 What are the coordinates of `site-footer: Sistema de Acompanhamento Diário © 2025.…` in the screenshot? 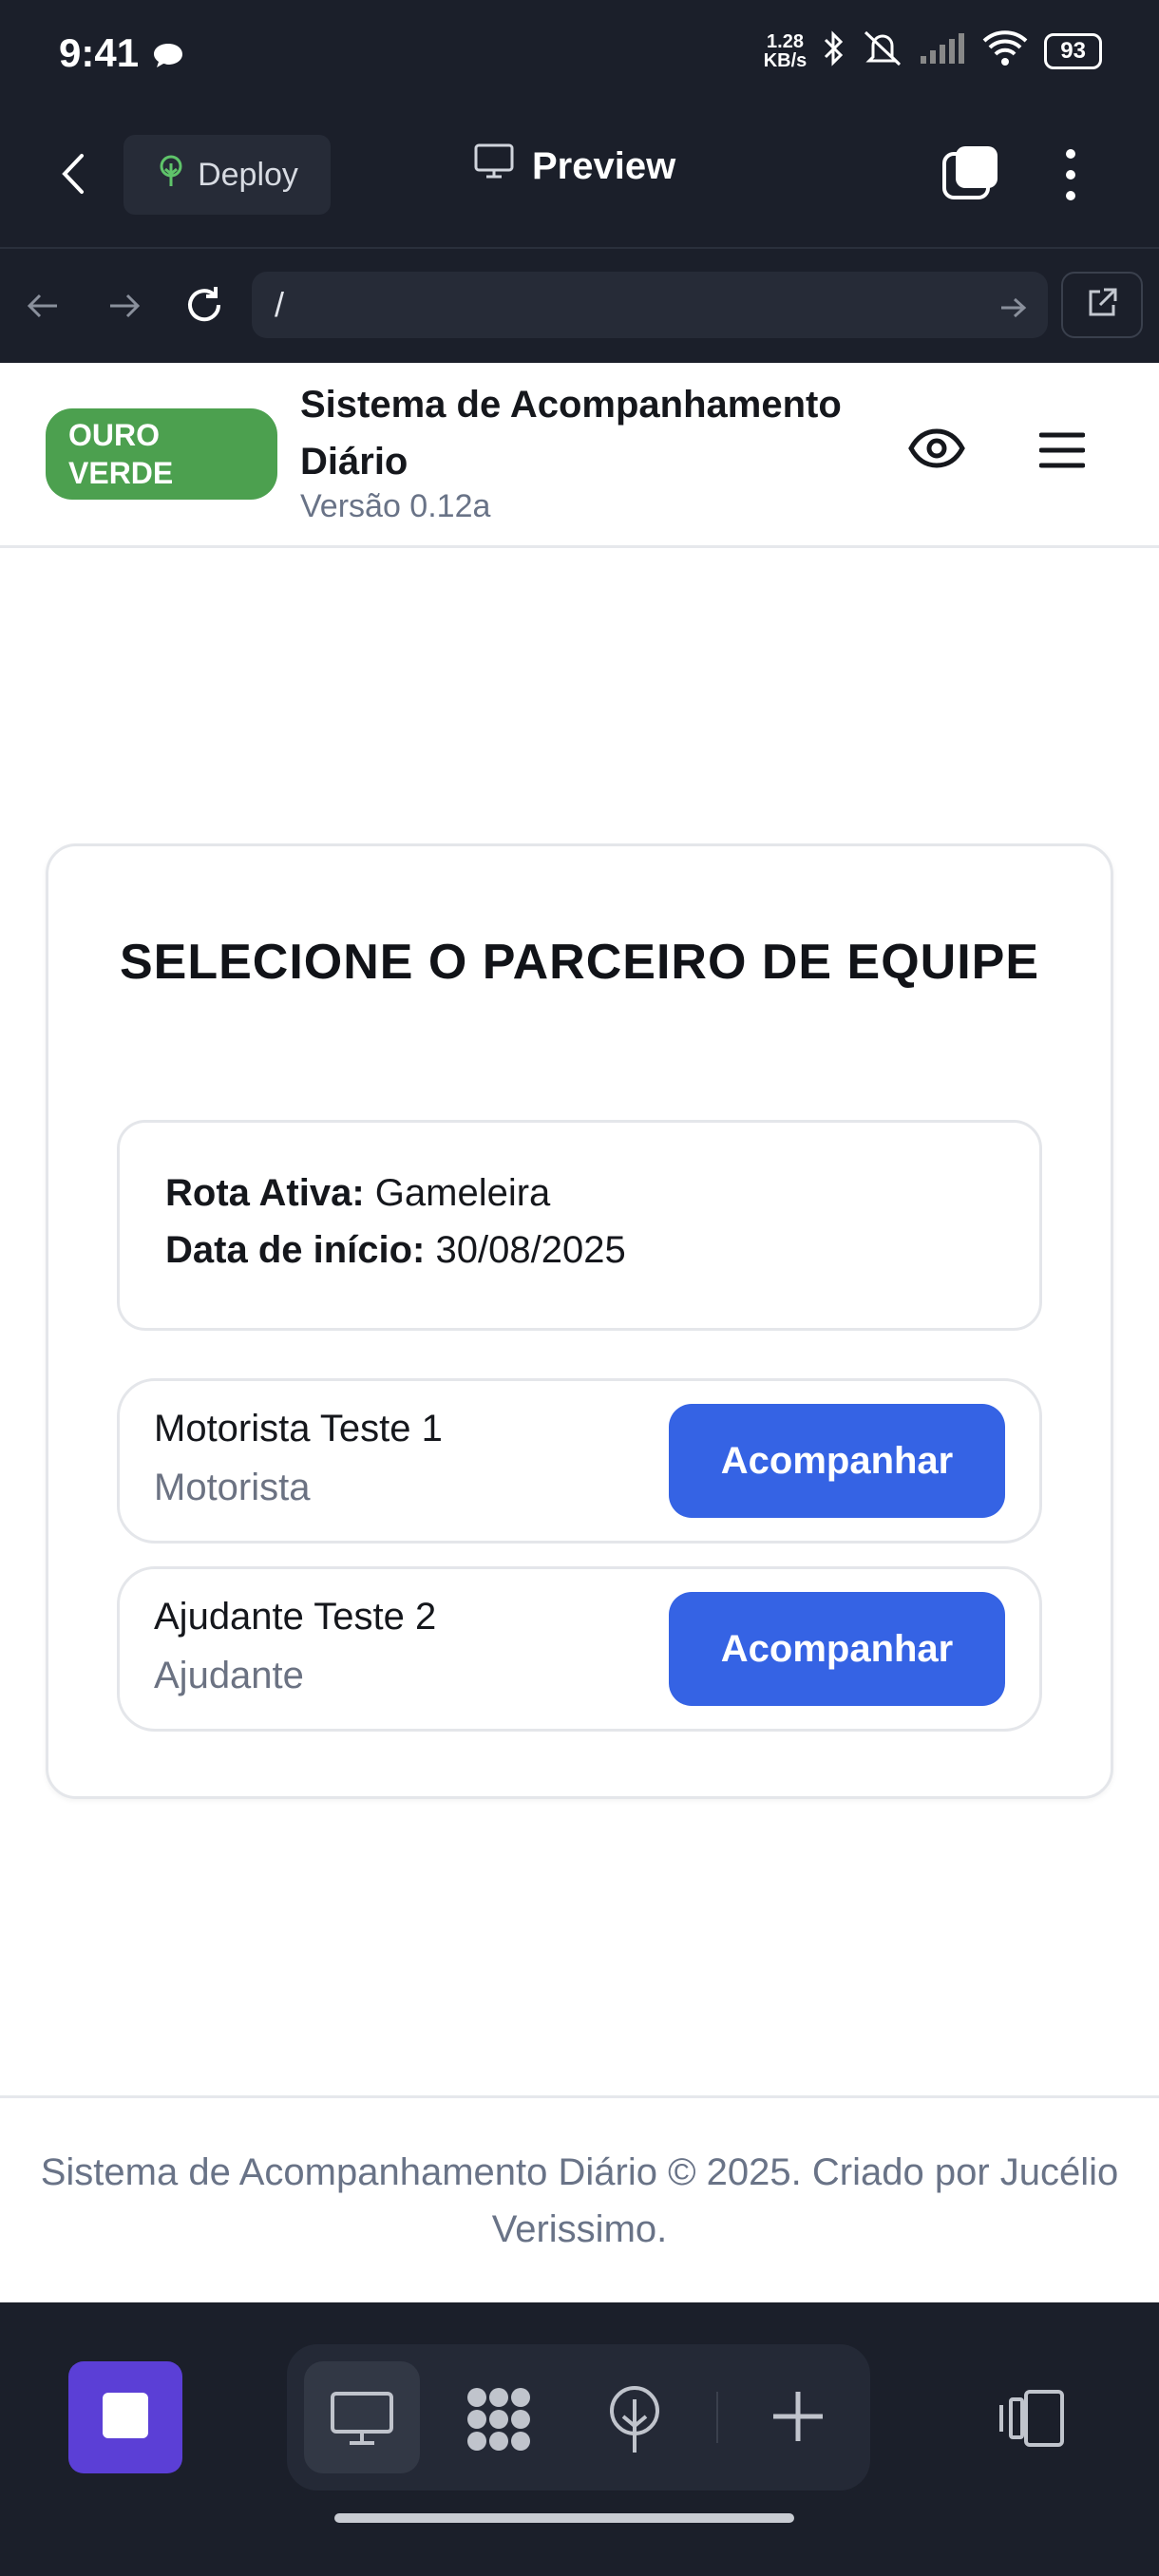 It's located at (579, 2198).